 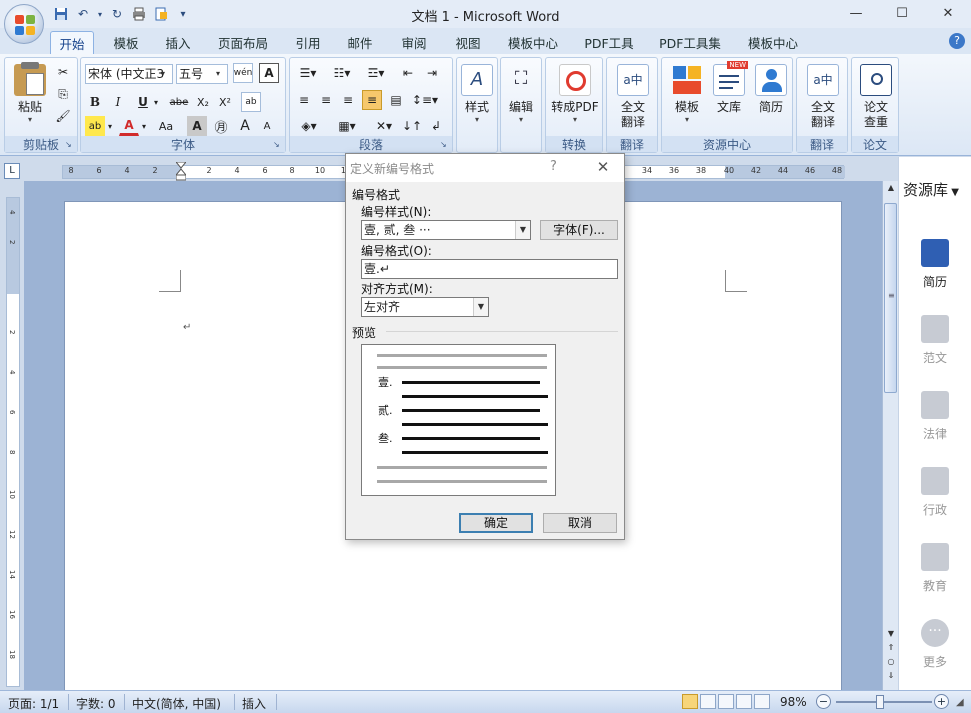 I want to click on font-size-combo: 五号 ▾, so click(x=202, y=74).